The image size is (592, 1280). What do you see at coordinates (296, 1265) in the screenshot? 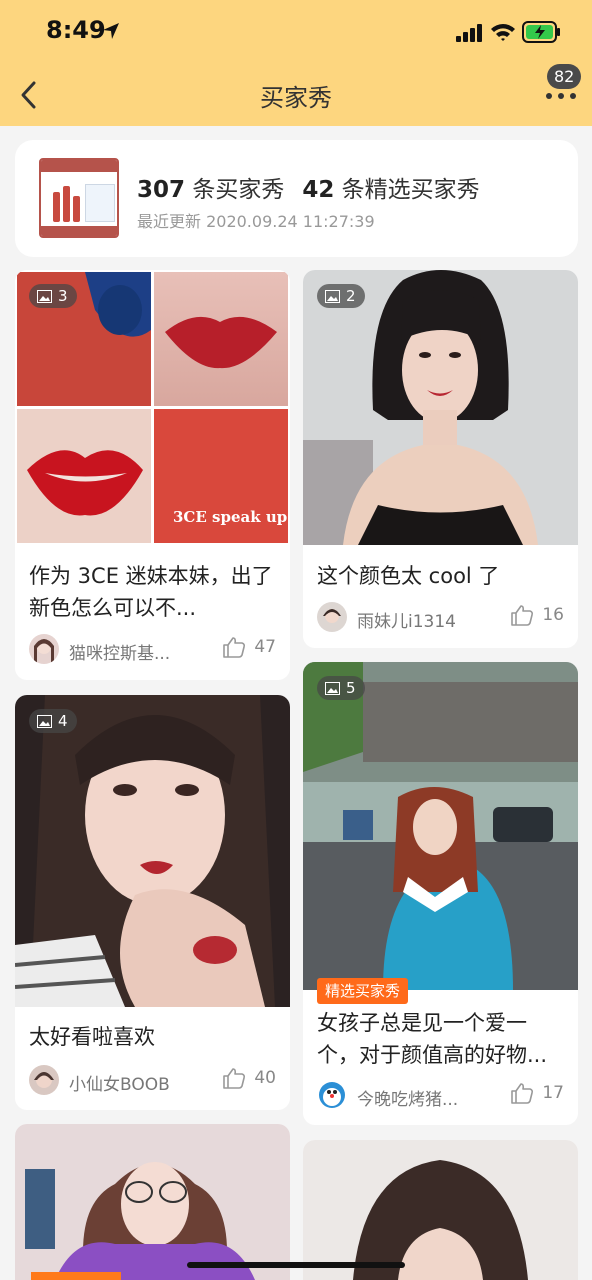
I see `home-indicator` at bounding box center [296, 1265].